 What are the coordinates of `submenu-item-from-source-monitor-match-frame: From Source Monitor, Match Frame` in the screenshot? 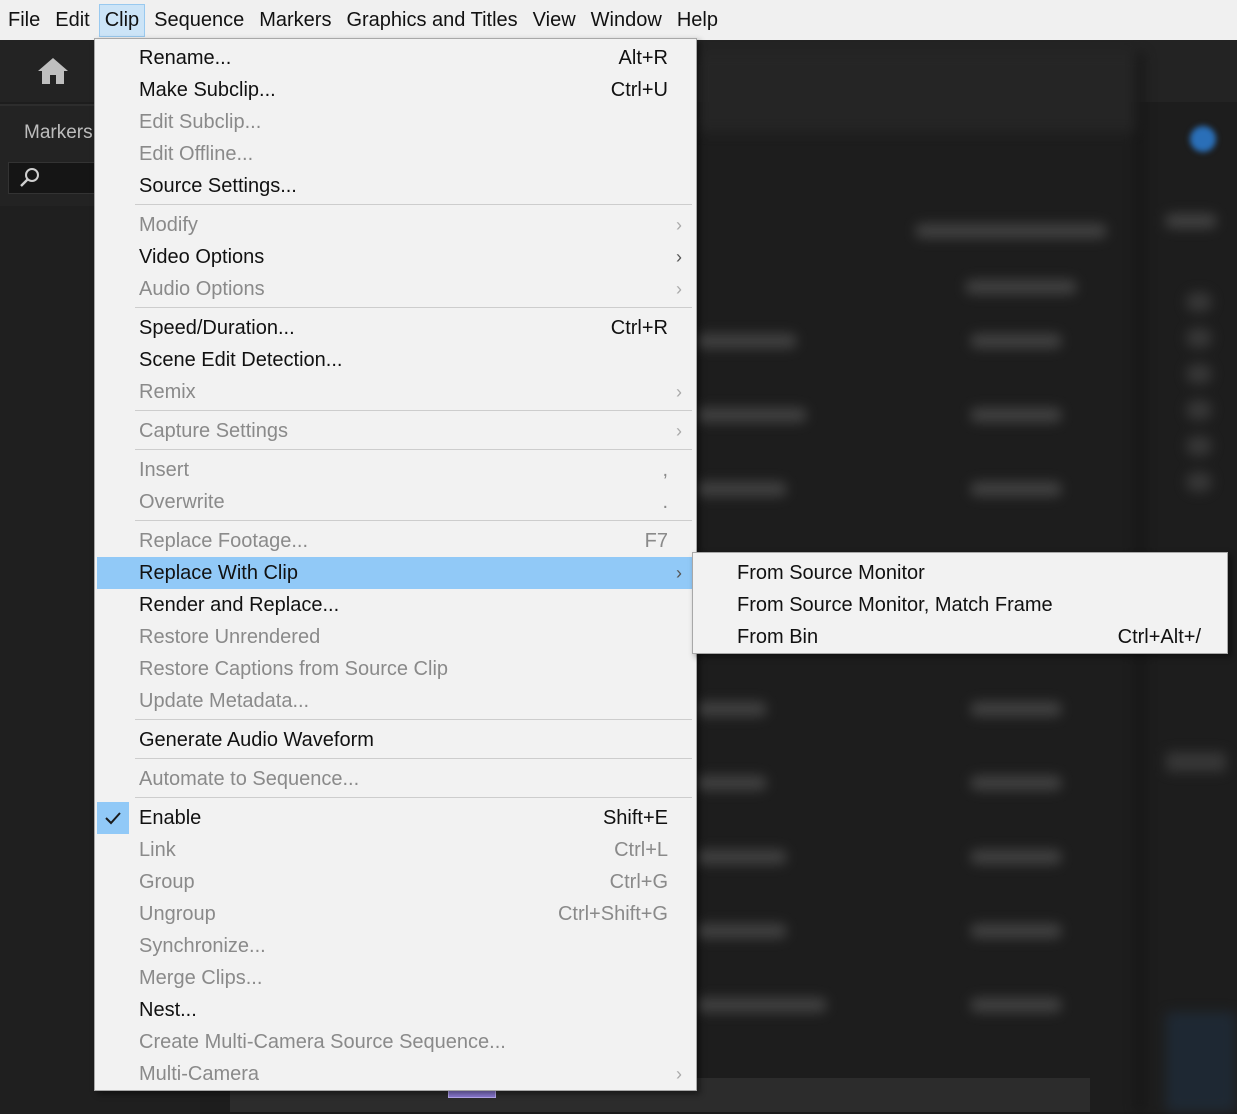 It's located at (960, 605).